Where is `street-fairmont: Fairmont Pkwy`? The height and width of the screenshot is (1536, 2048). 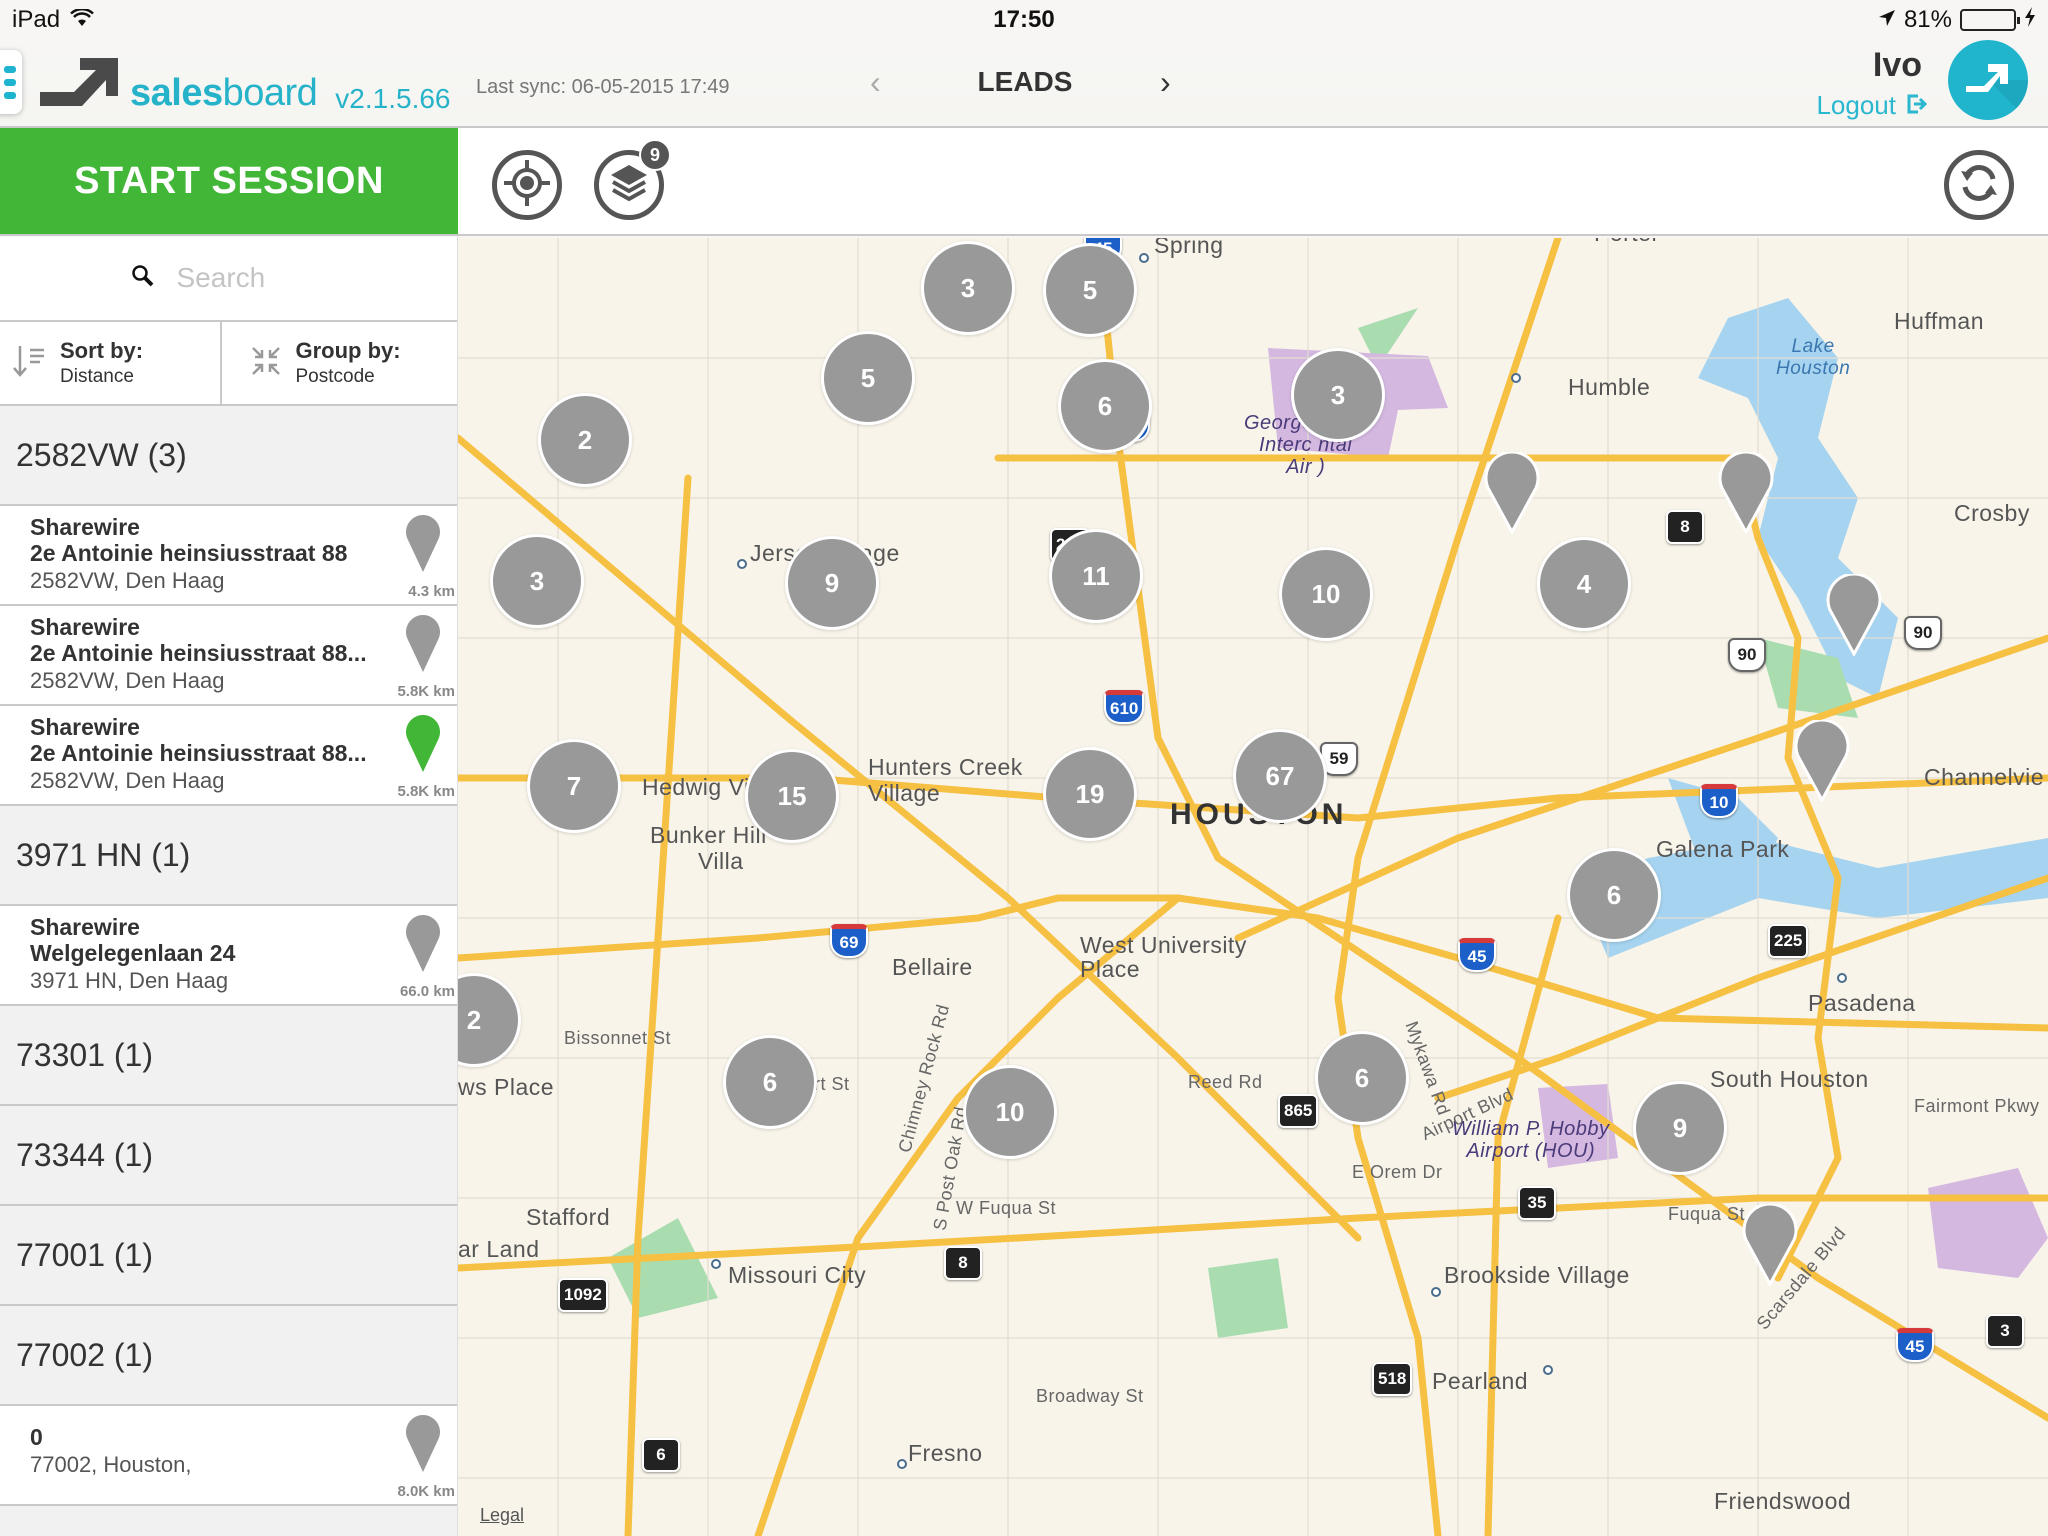 street-fairmont: Fairmont Pkwy is located at coordinates (1977, 1106).